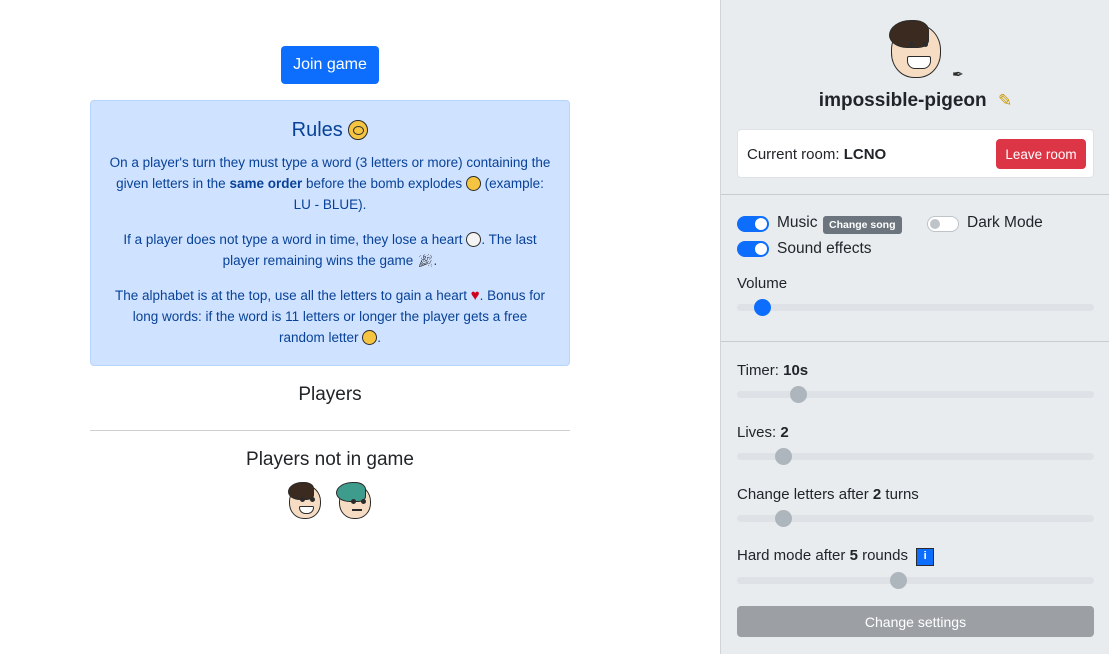 This screenshot has width=1109, height=654. Describe the element at coordinates (330, 65) in the screenshot. I see `join-game-button: Join game` at that location.